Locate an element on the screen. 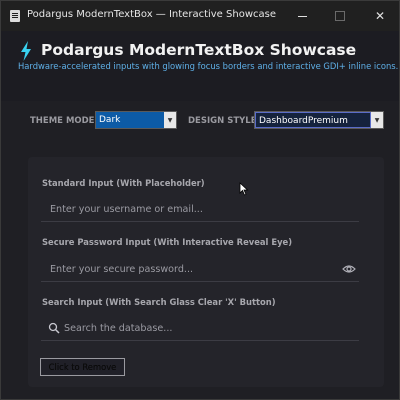 This screenshot has width=400, height=400. maximize-icon is located at coordinates (340, 16).